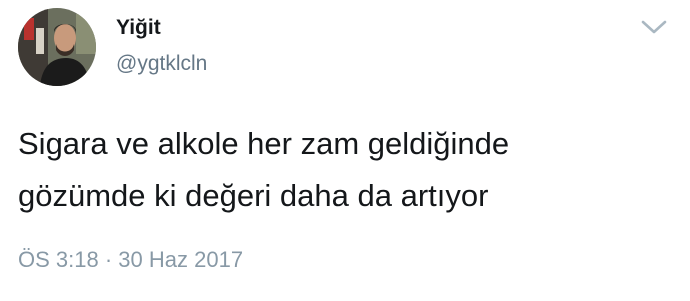 The width and height of the screenshot is (690, 301). I want to click on display-name: Yiğit, so click(138, 28).